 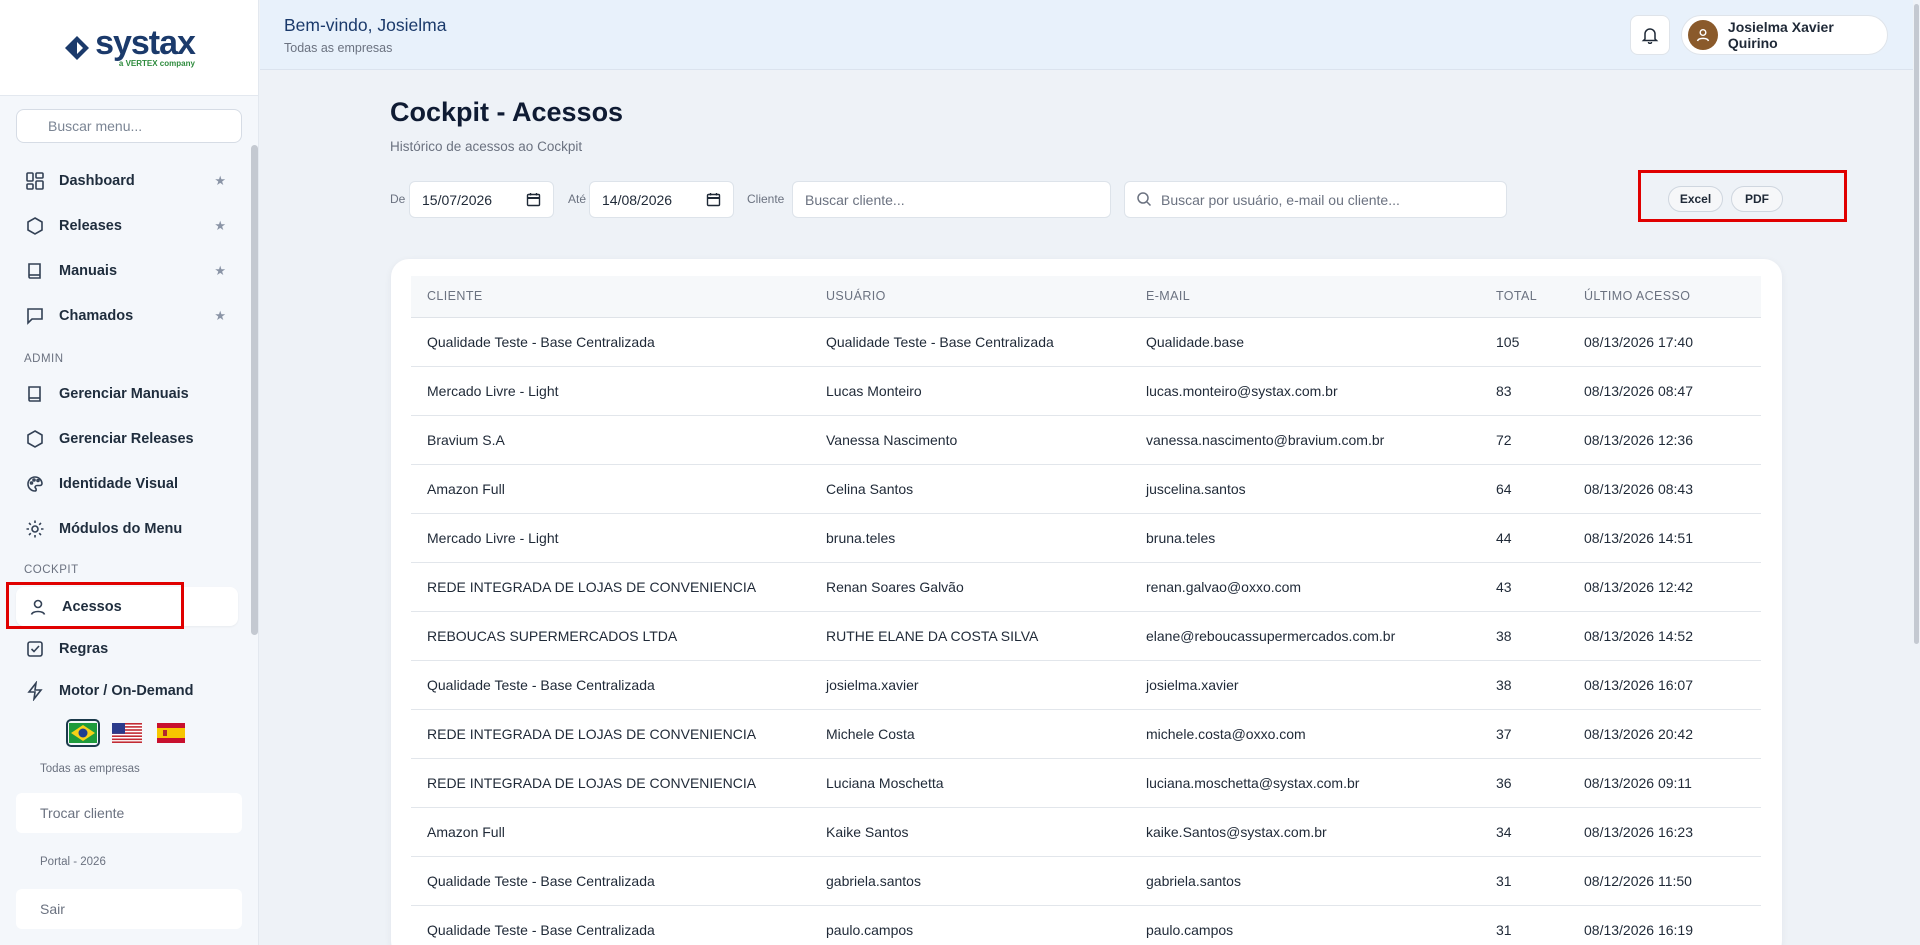 I want to click on admin-section-label: ADMIN, so click(x=44, y=359).